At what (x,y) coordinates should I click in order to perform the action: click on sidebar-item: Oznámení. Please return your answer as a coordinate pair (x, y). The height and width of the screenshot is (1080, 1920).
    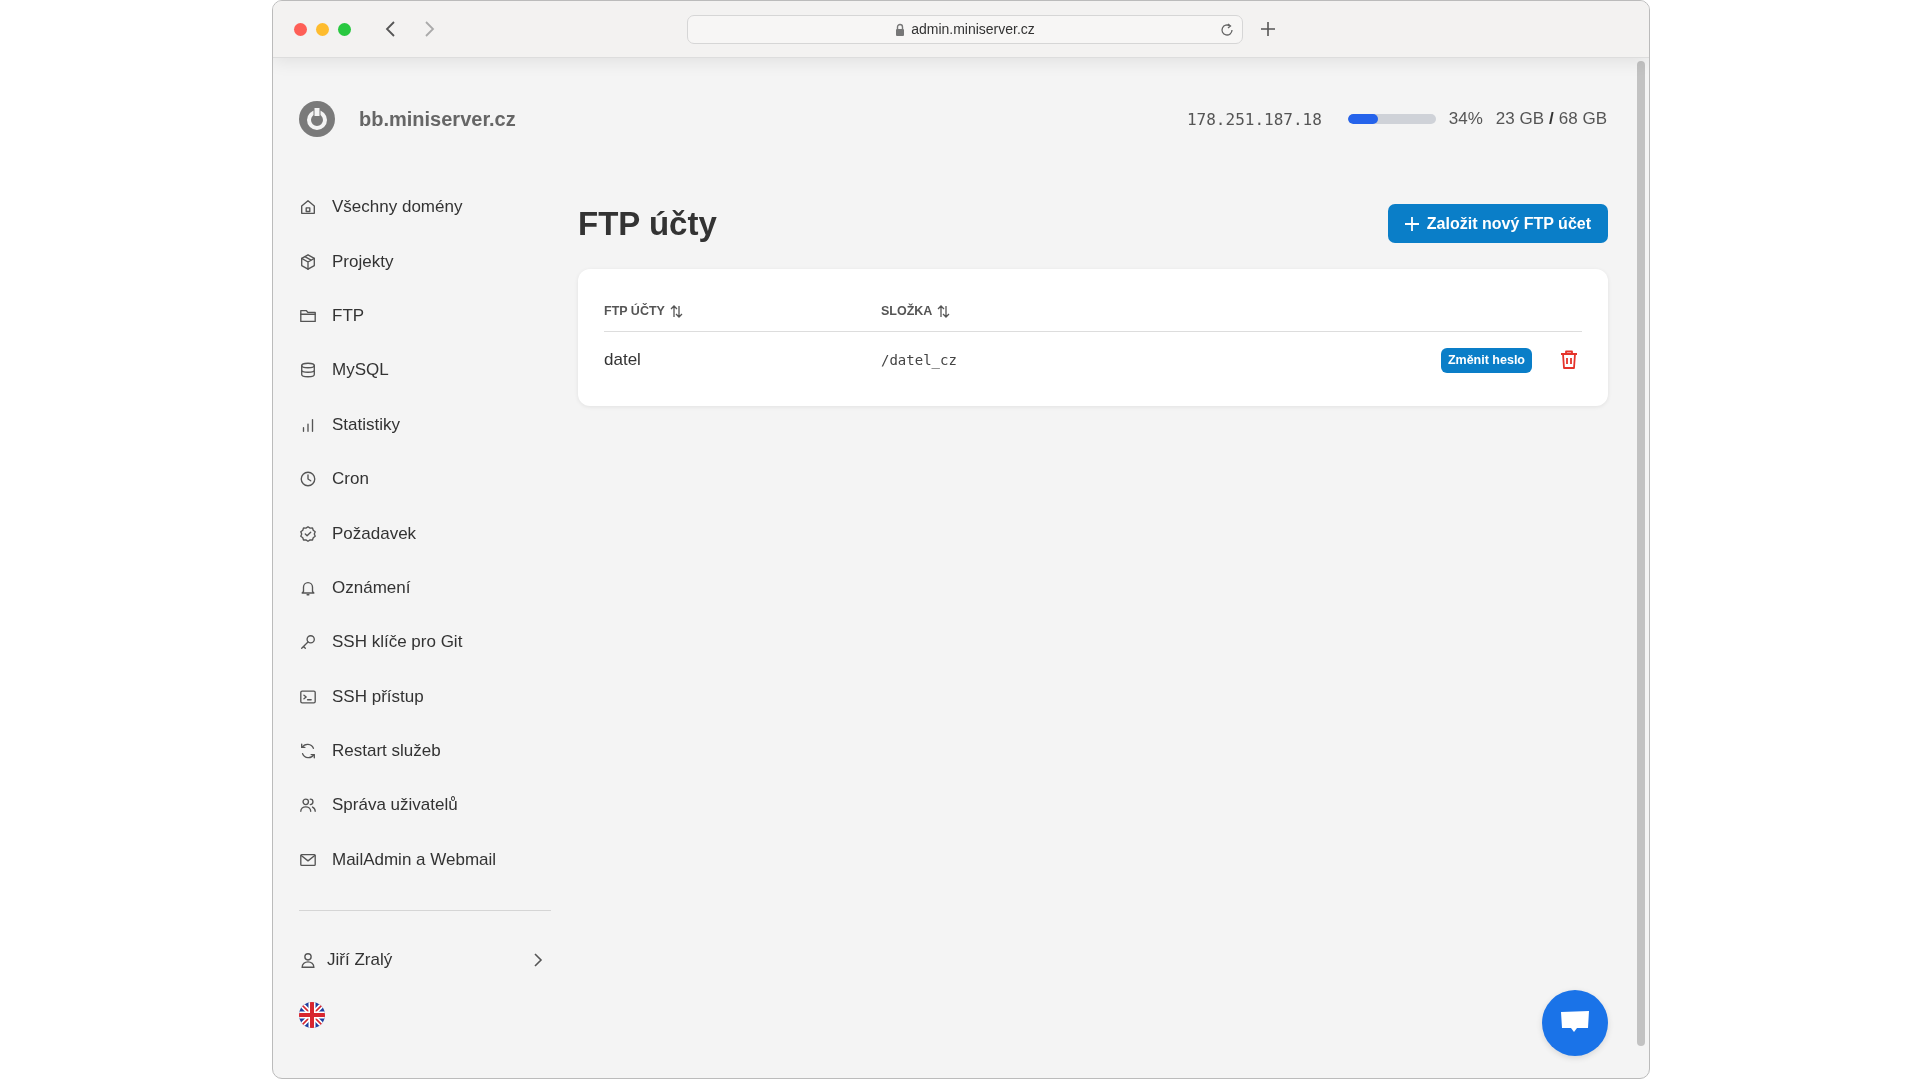
    Looking at the image, I should click on (358, 588).